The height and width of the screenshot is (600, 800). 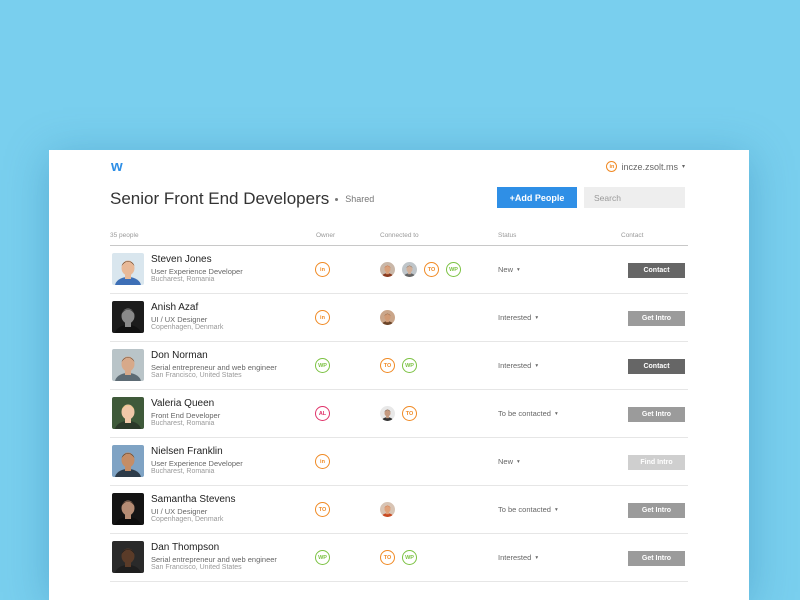 I want to click on column-connected: Connected to, so click(x=399, y=235).